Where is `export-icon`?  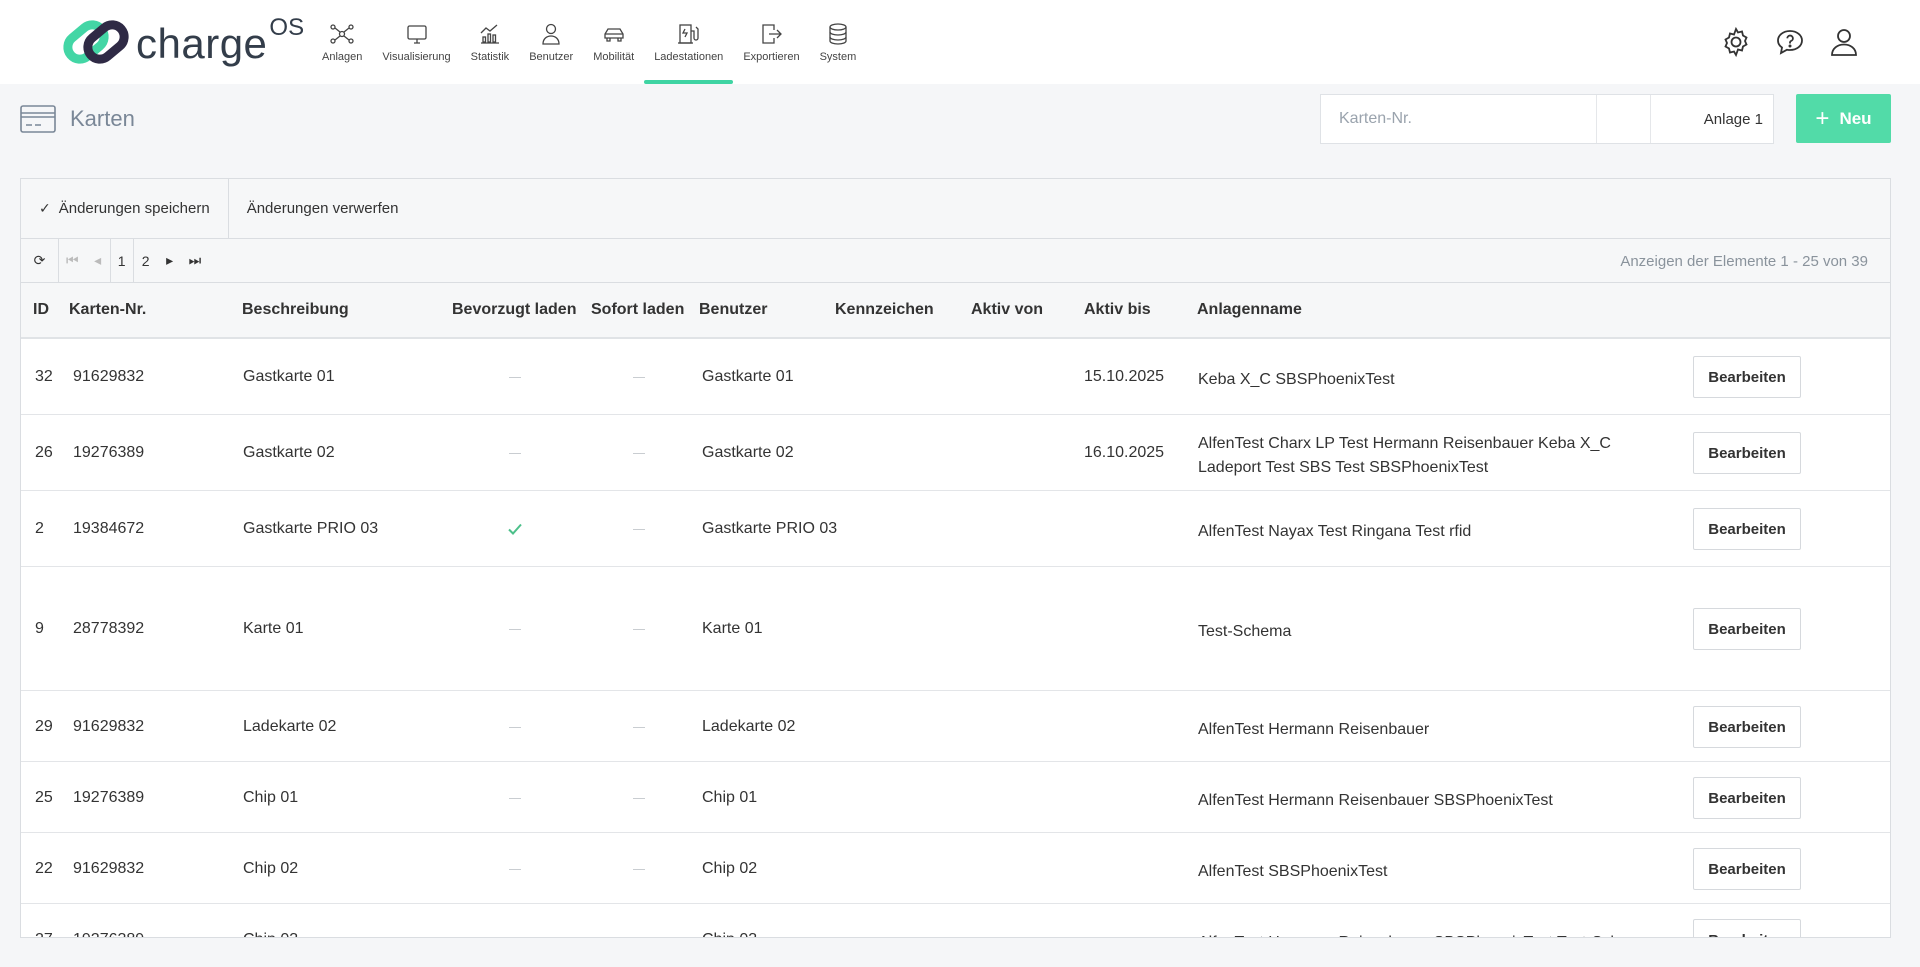
export-icon is located at coordinates (772, 34).